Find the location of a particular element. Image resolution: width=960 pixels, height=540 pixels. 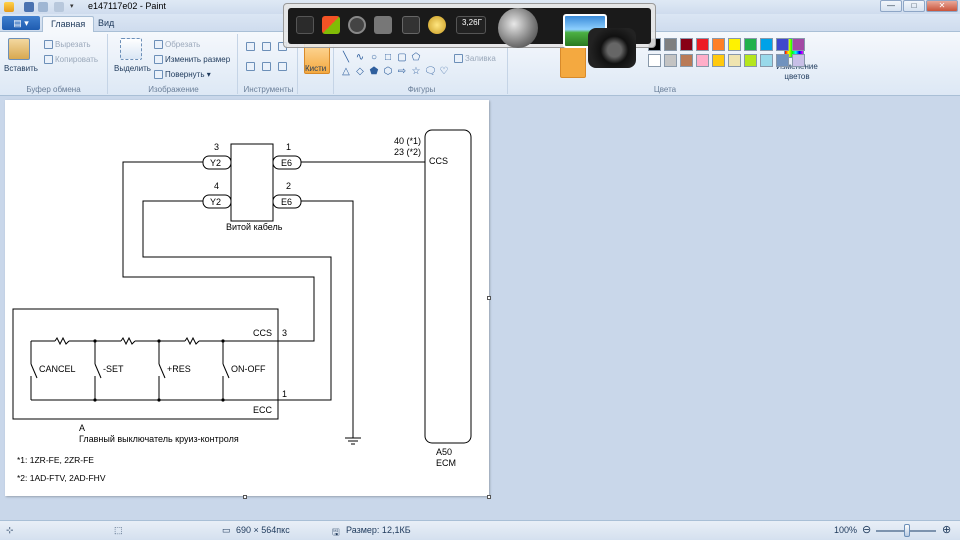

resize-handle-corner is located at coordinates (489, 497).